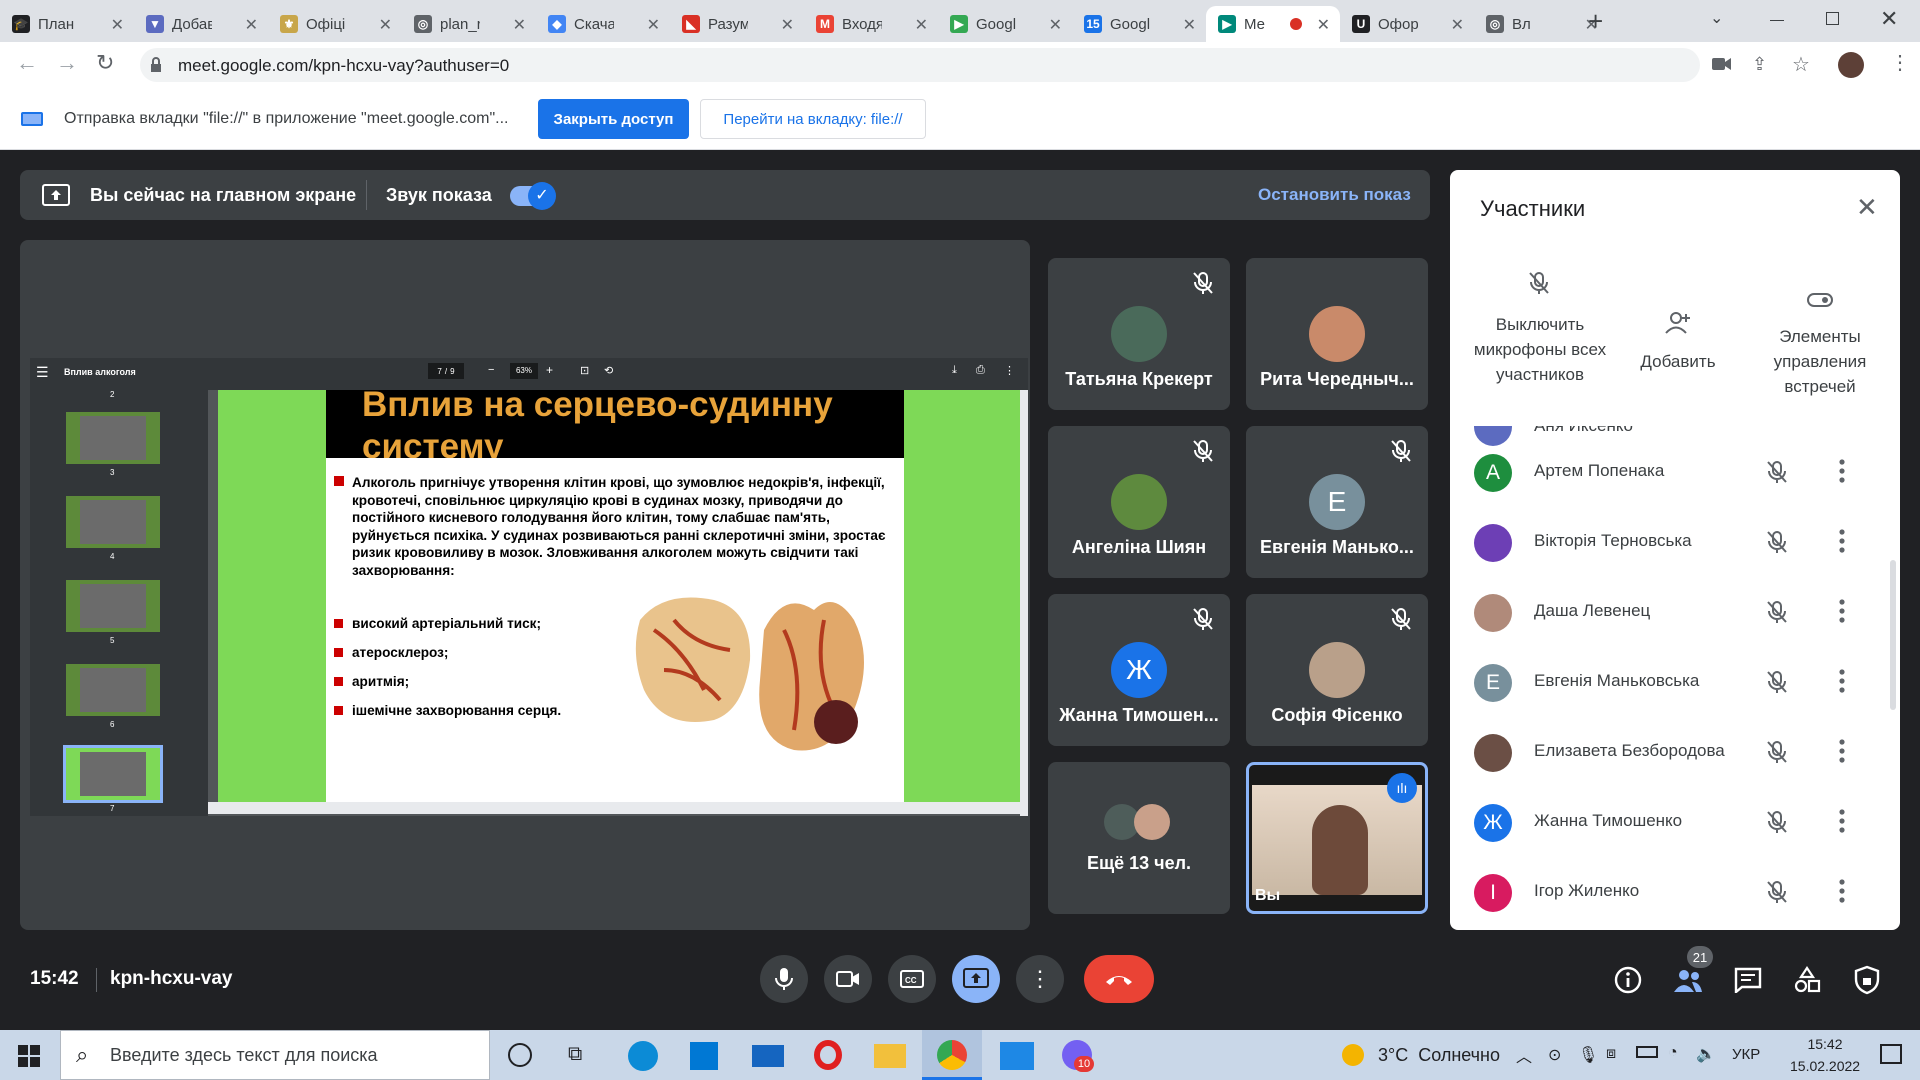  Describe the element at coordinates (446, 371) in the screenshot. I see `pdf-page-indicator: 7/9` at that location.